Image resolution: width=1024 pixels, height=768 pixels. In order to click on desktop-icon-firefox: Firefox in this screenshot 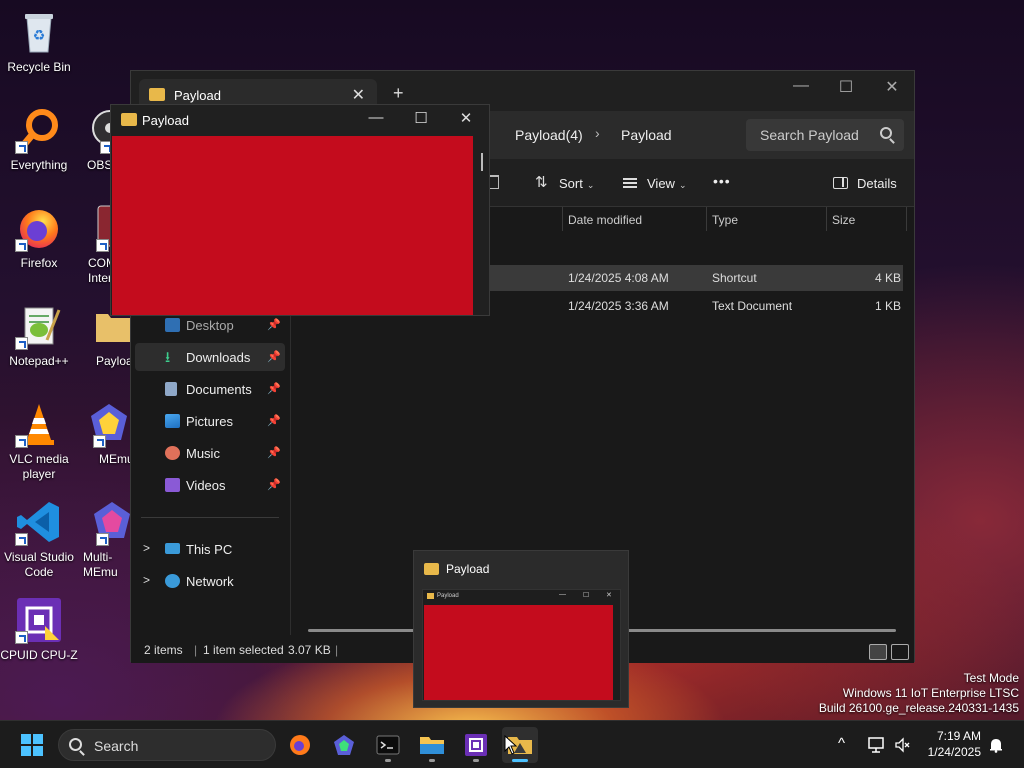, I will do `click(39, 237)`.